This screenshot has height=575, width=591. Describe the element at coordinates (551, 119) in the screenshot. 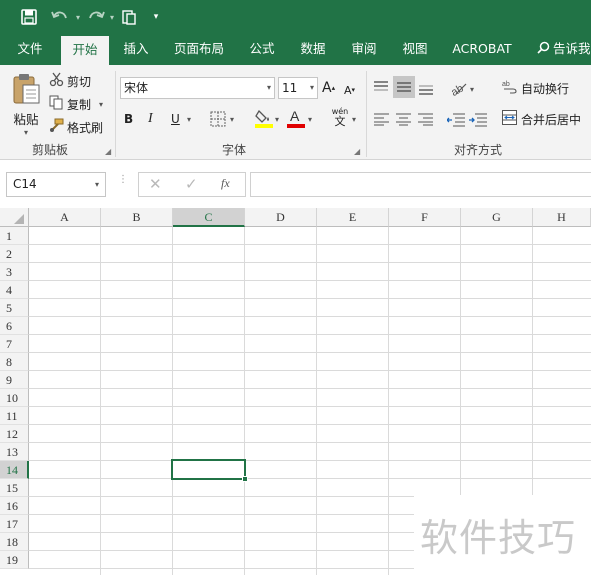

I see `merge-center-label: 合并后居中` at that location.